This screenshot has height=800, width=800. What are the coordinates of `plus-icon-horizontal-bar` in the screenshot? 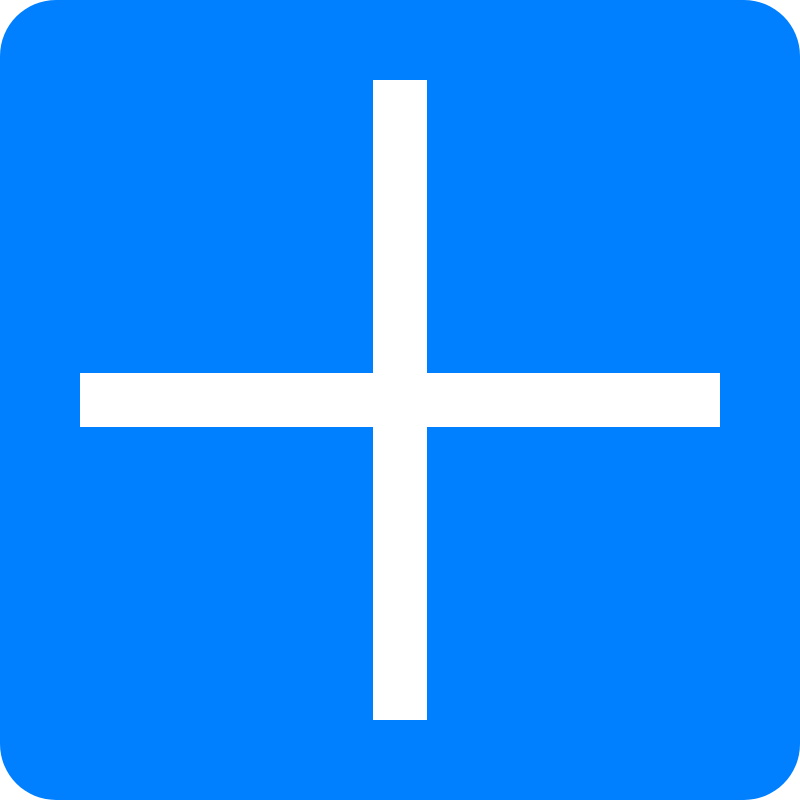 It's located at (400, 400).